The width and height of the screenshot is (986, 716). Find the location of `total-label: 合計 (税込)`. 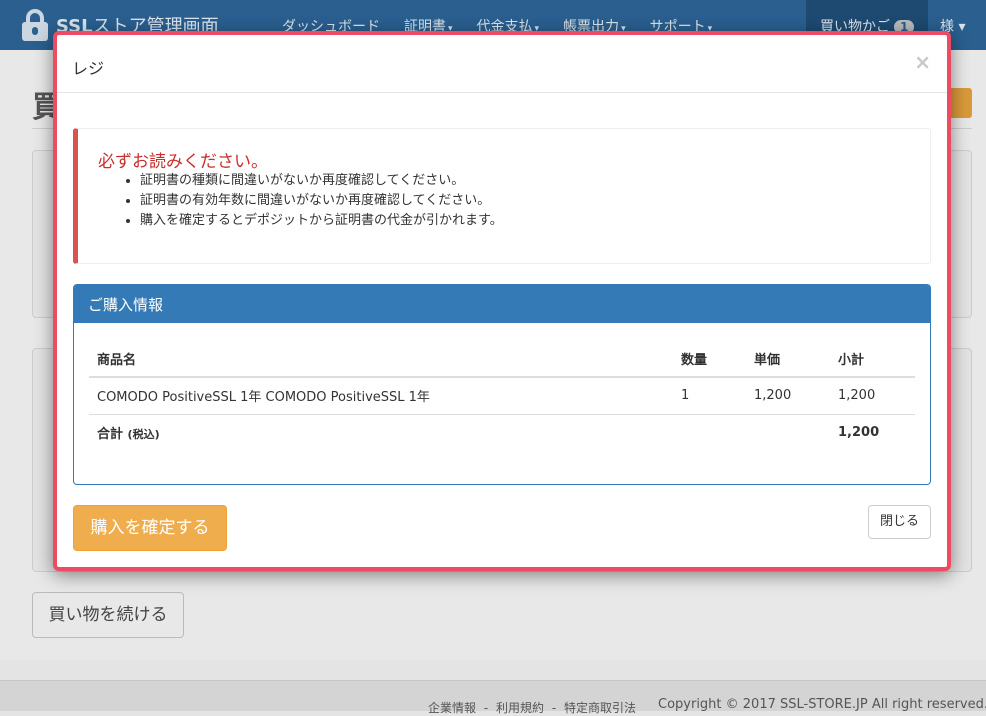

total-label: 合計 (税込) is located at coordinates (128, 435).